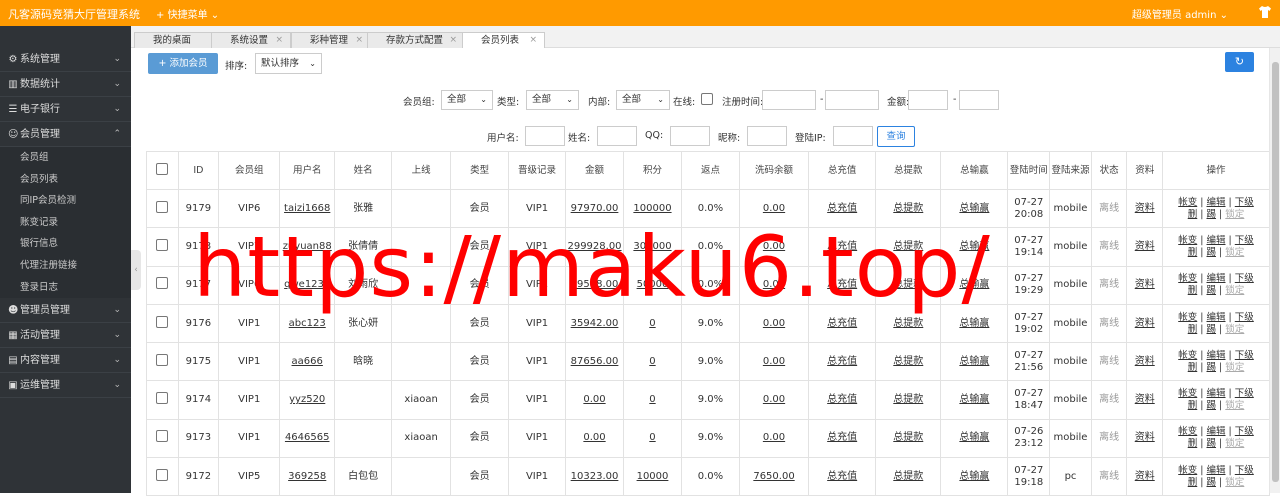 The width and height of the screenshot is (1280, 496). I want to click on username-input, so click(545, 136).